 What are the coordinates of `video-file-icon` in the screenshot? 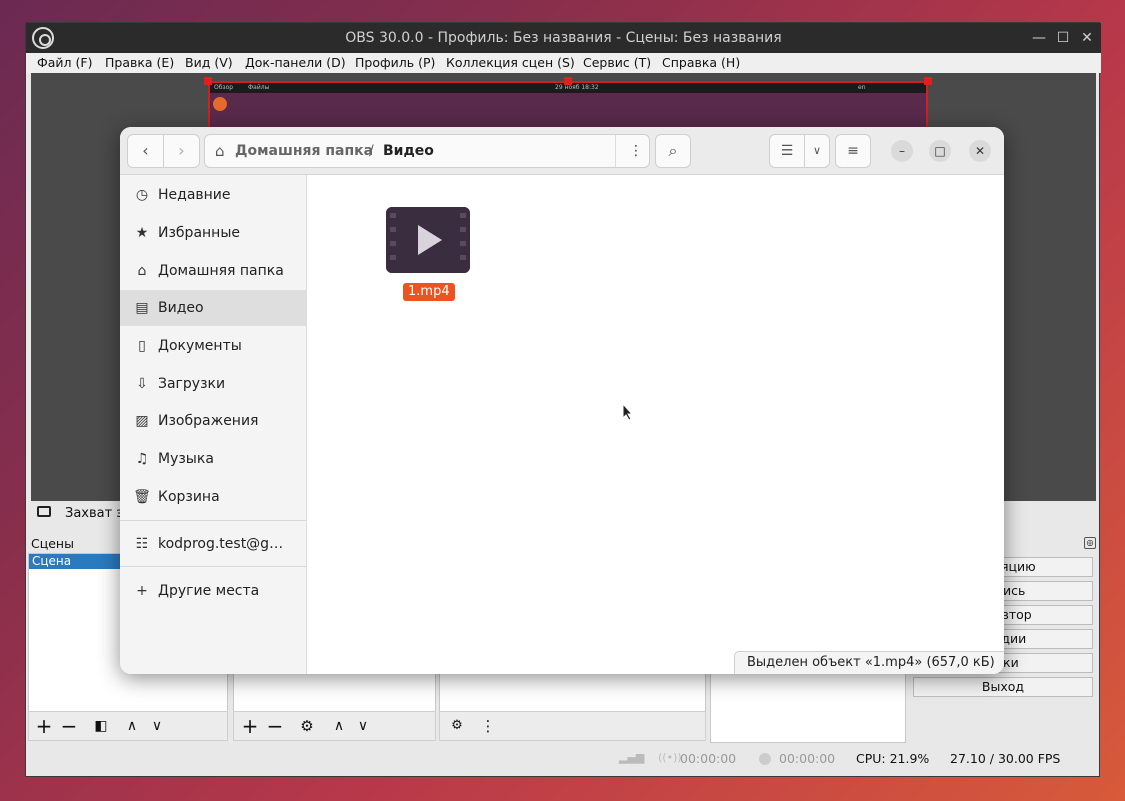 It's located at (428, 240).